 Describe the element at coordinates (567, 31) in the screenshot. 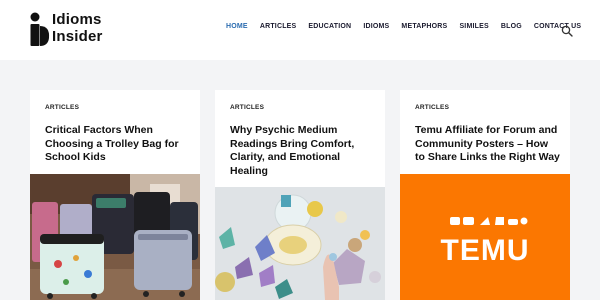

I see `search-icon` at that location.